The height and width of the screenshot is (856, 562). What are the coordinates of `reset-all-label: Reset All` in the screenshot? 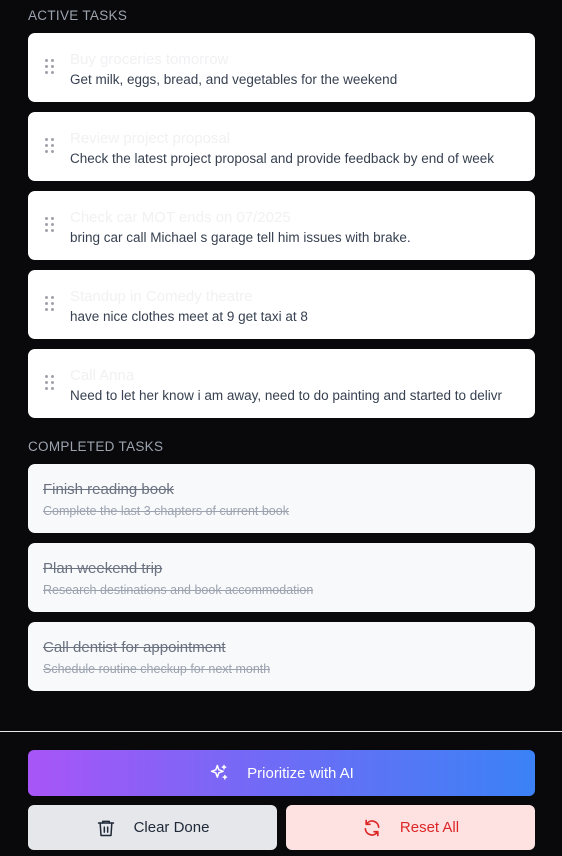 It's located at (429, 827).